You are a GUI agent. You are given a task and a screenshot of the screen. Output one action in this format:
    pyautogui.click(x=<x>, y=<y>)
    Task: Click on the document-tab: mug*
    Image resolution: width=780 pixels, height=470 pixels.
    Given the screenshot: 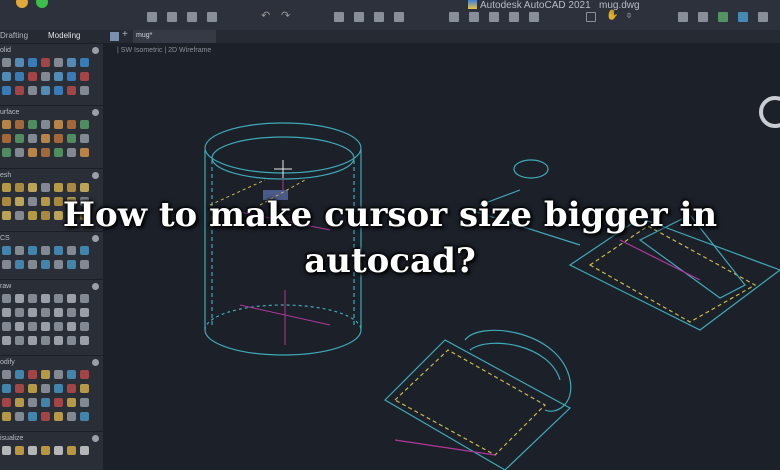 What is the action you would take?
    pyautogui.click(x=174, y=36)
    